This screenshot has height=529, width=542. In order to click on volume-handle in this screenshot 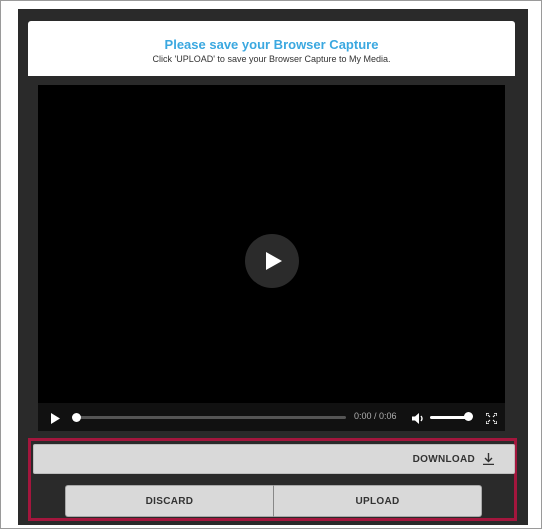, I will do `click(468, 416)`.